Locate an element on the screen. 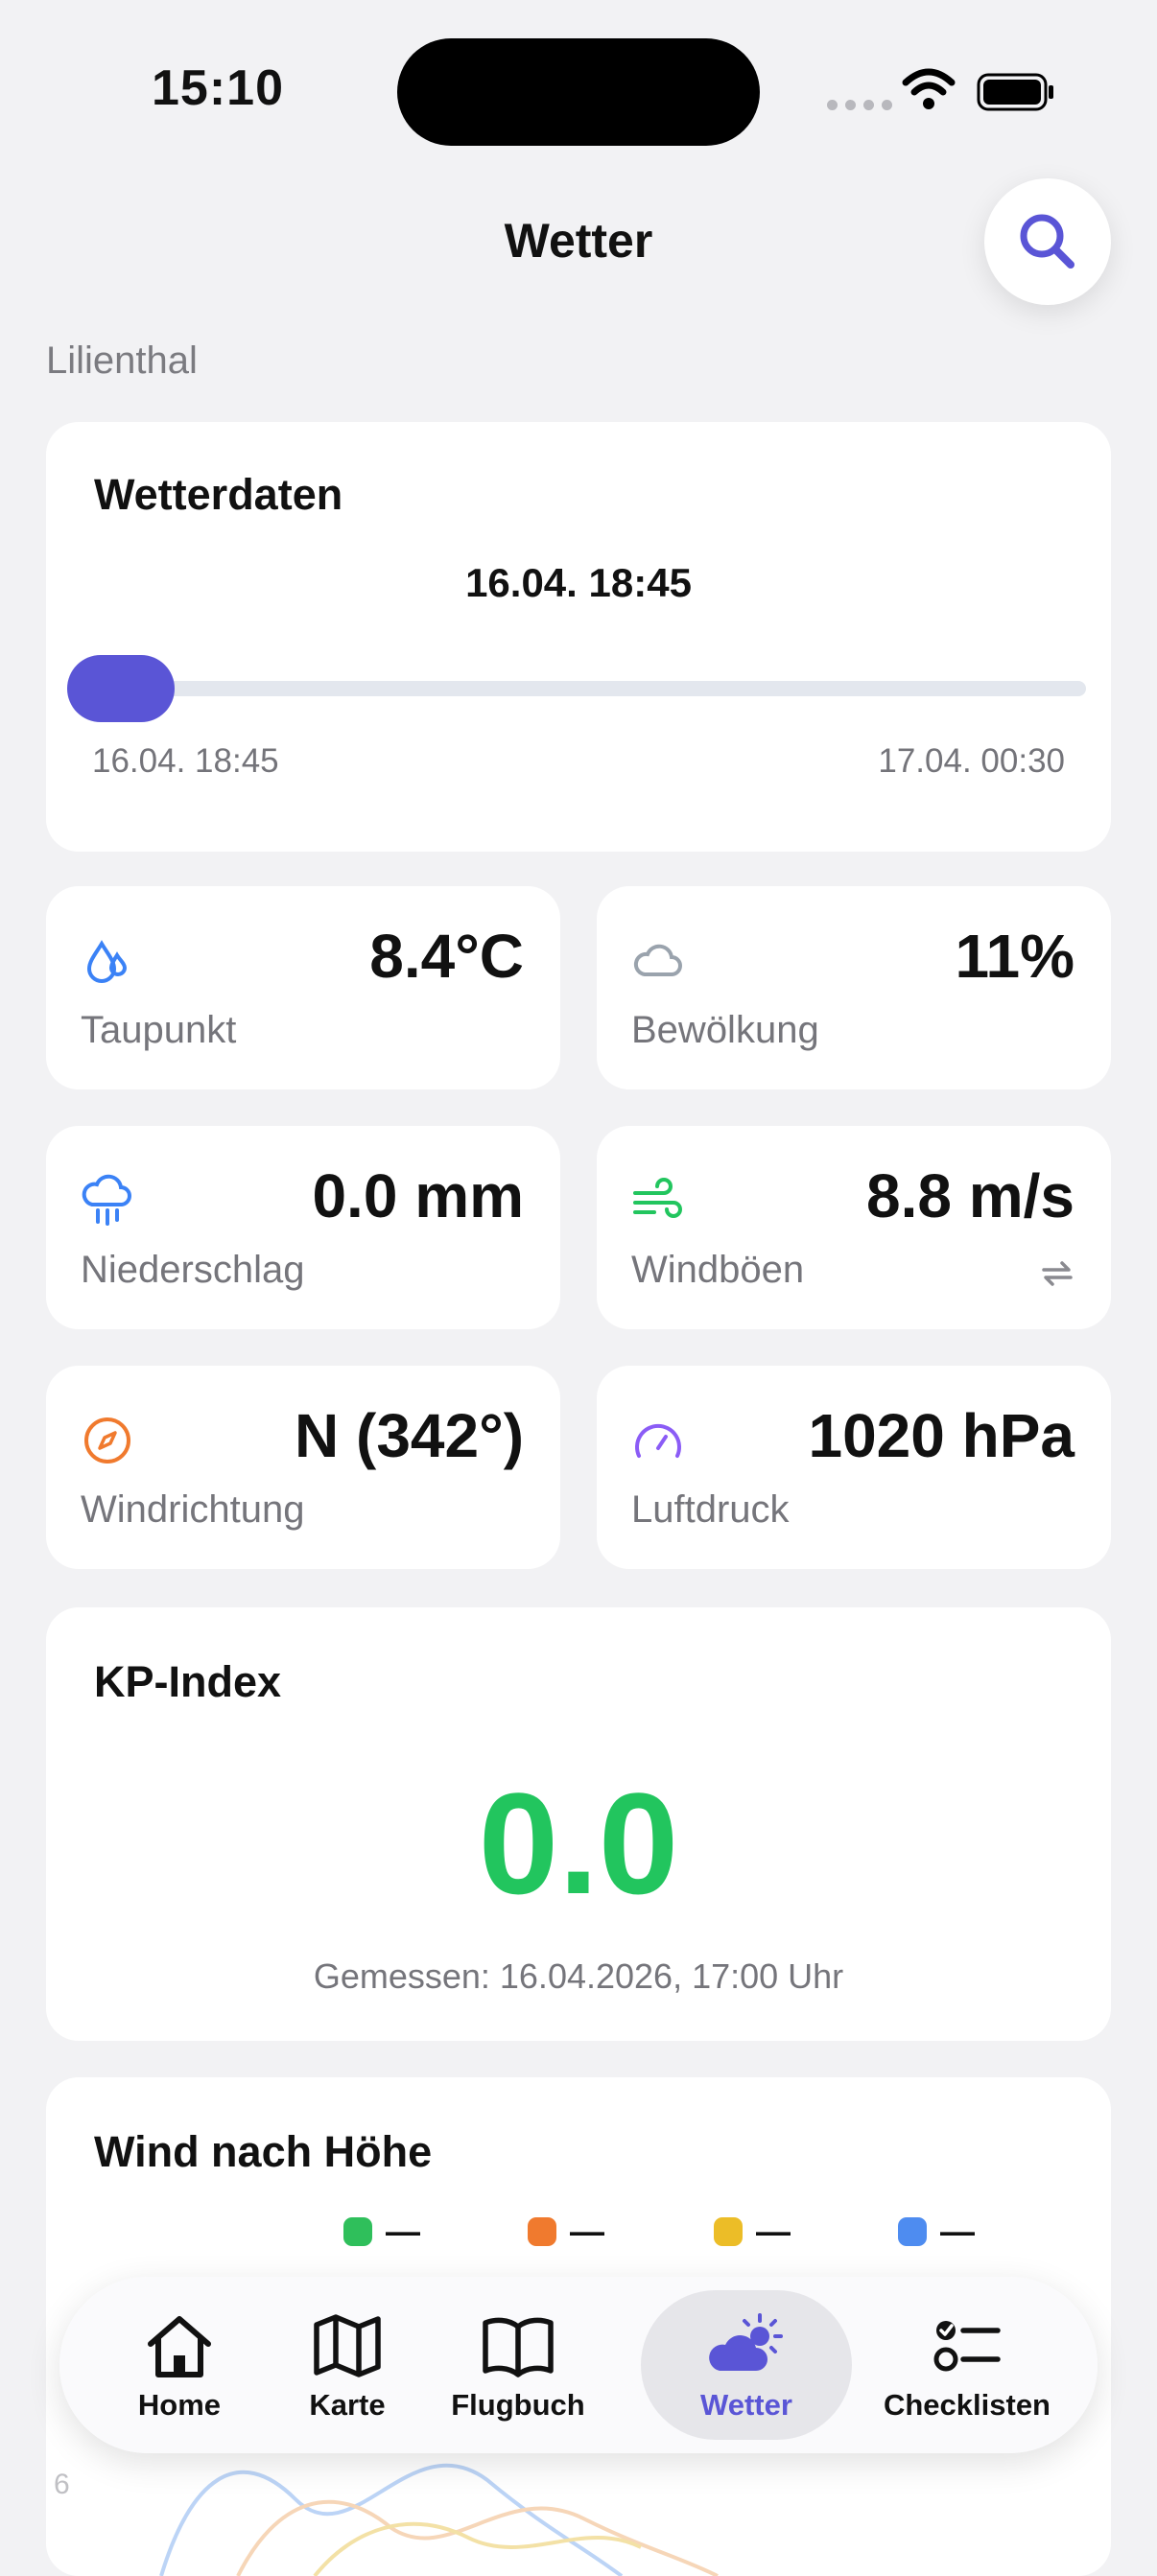 The image size is (1157, 2576). kp-index-value: 0.0 is located at coordinates (578, 1843).